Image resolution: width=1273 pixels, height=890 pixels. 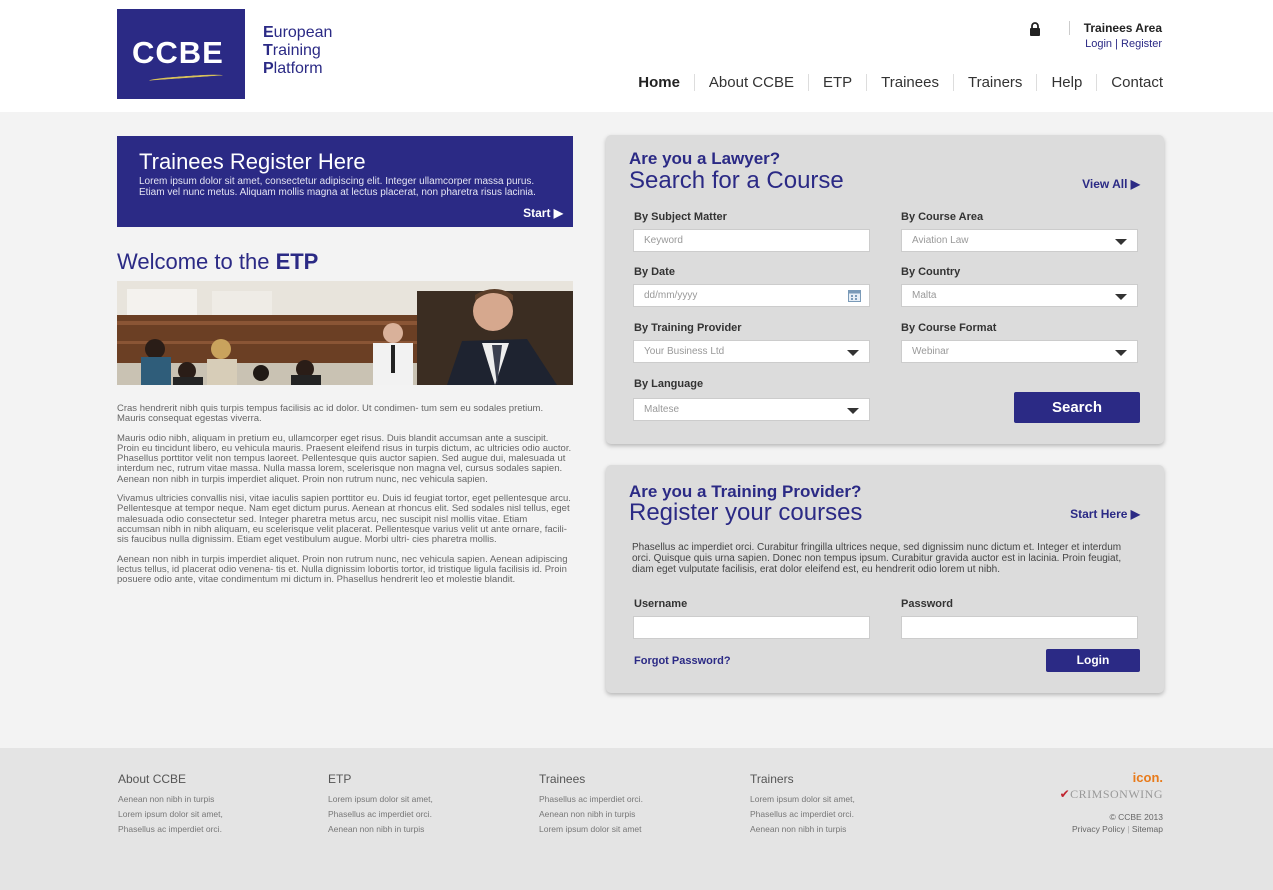 I want to click on icon-logo: icon., so click(x=1111, y=777).